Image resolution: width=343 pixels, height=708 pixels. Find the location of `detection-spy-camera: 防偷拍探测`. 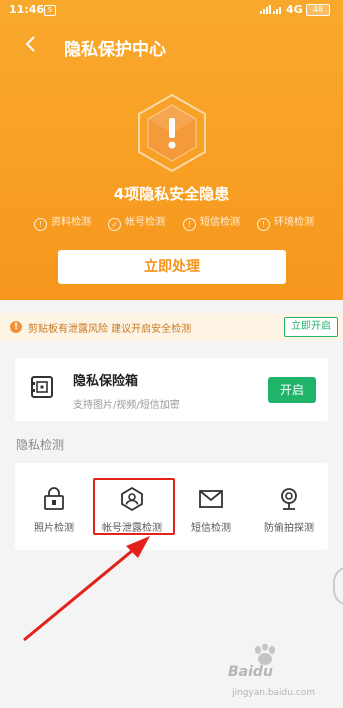

detection-spy-camera: 防偷拍探测 is located at coordinates (289, 506).